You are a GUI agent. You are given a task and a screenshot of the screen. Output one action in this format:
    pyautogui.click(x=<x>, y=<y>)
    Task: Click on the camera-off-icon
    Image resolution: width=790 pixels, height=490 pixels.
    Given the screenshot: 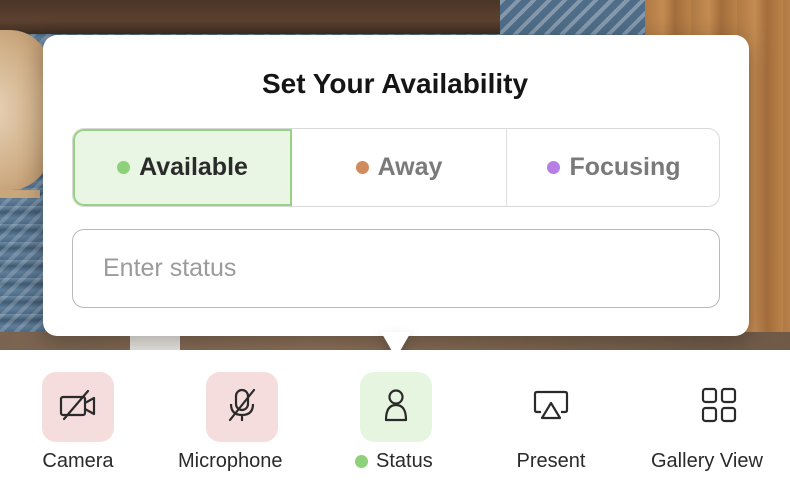 What is the action you would take?
    pyautogui.click(x=78, y=407)
    